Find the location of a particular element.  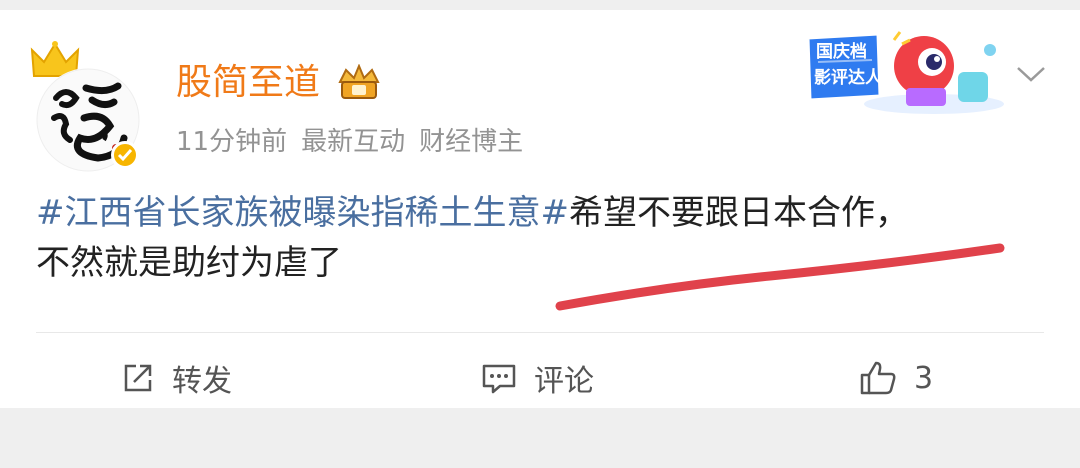

post-status: 最新互动 is located at coordinates (353, 142).